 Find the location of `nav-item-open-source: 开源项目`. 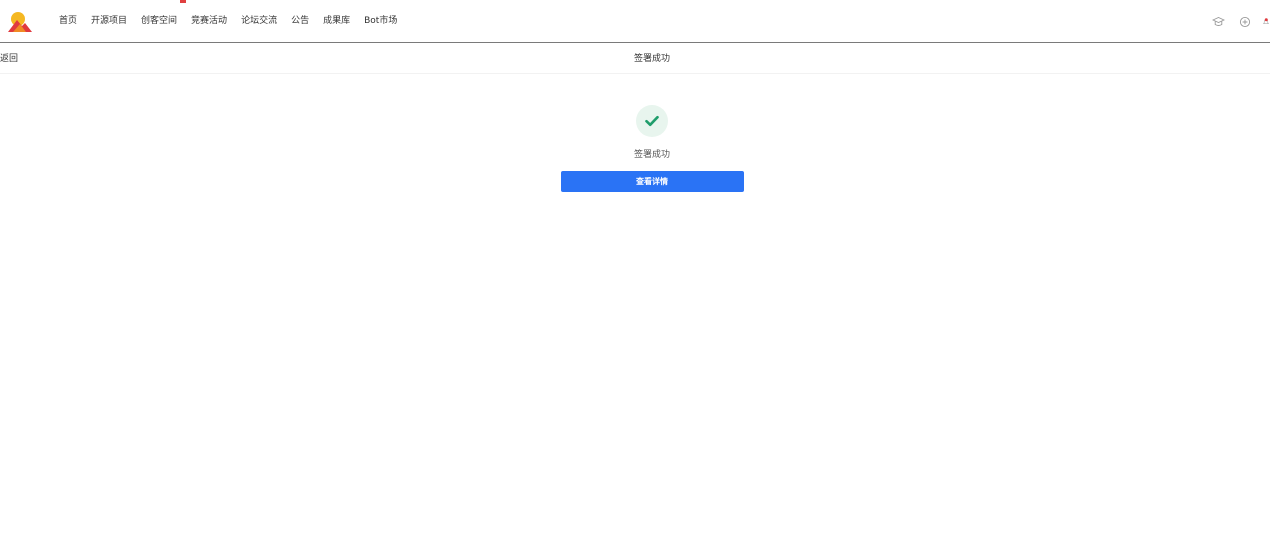

nav-item-open-source: 开源项目 is located at coordinates (109, 21).